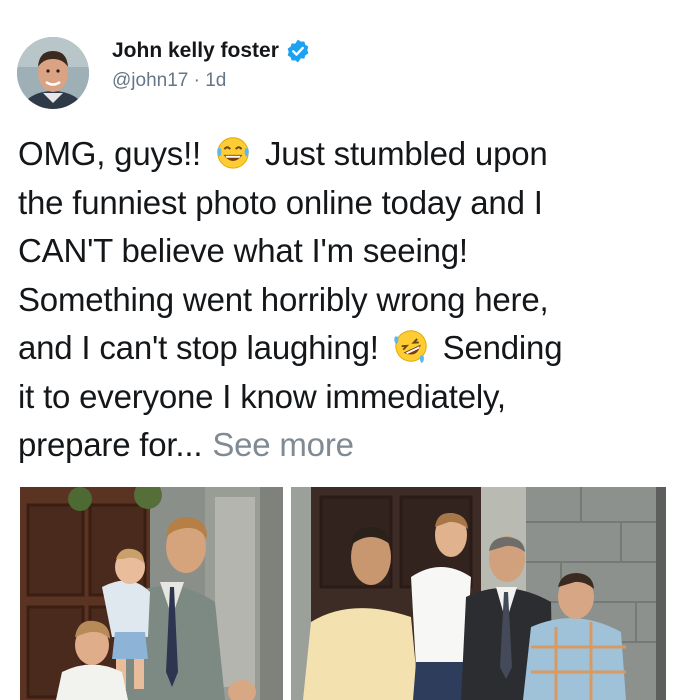 This screenshot has width=700, height=700. I want to click on verified-badge-icon, so click(298, 51).